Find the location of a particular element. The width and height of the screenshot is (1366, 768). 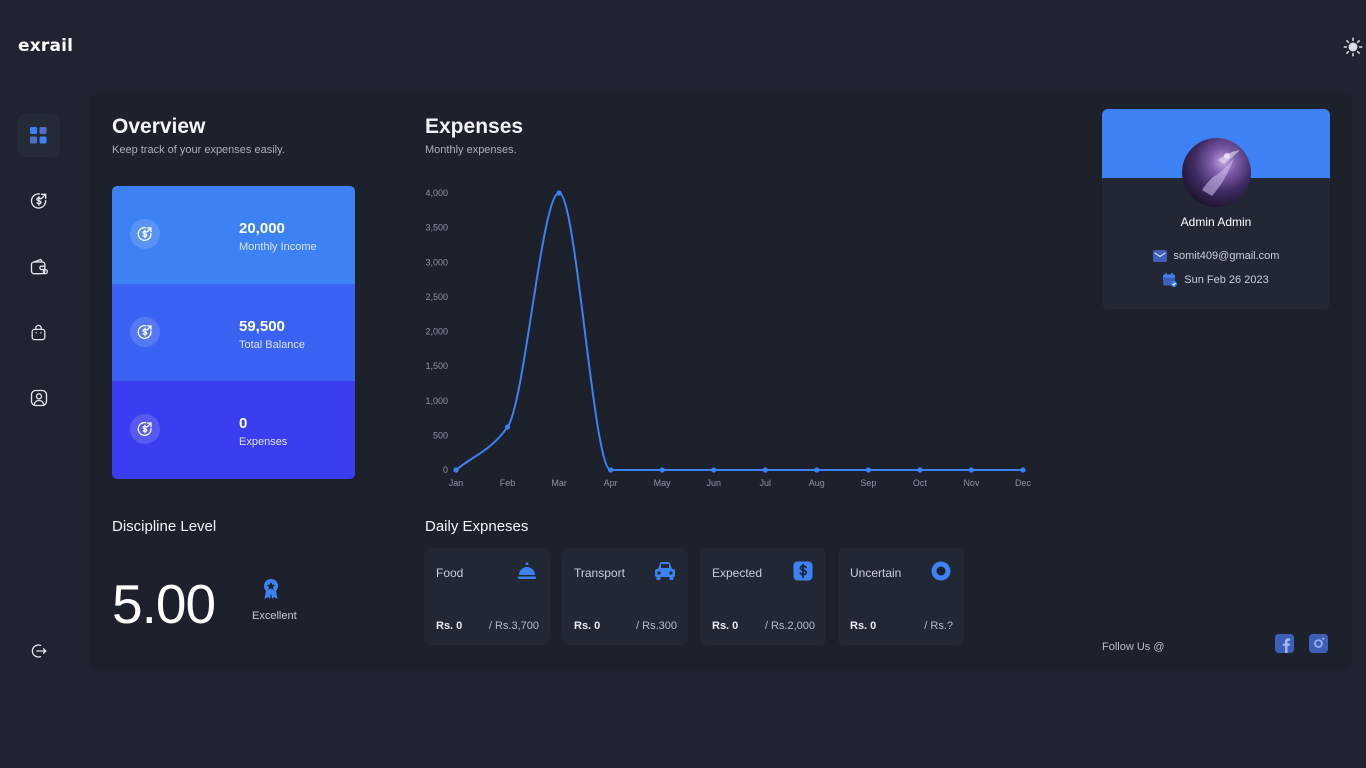

y-tick-label: 4,000 is located at coordinates (436, 193).